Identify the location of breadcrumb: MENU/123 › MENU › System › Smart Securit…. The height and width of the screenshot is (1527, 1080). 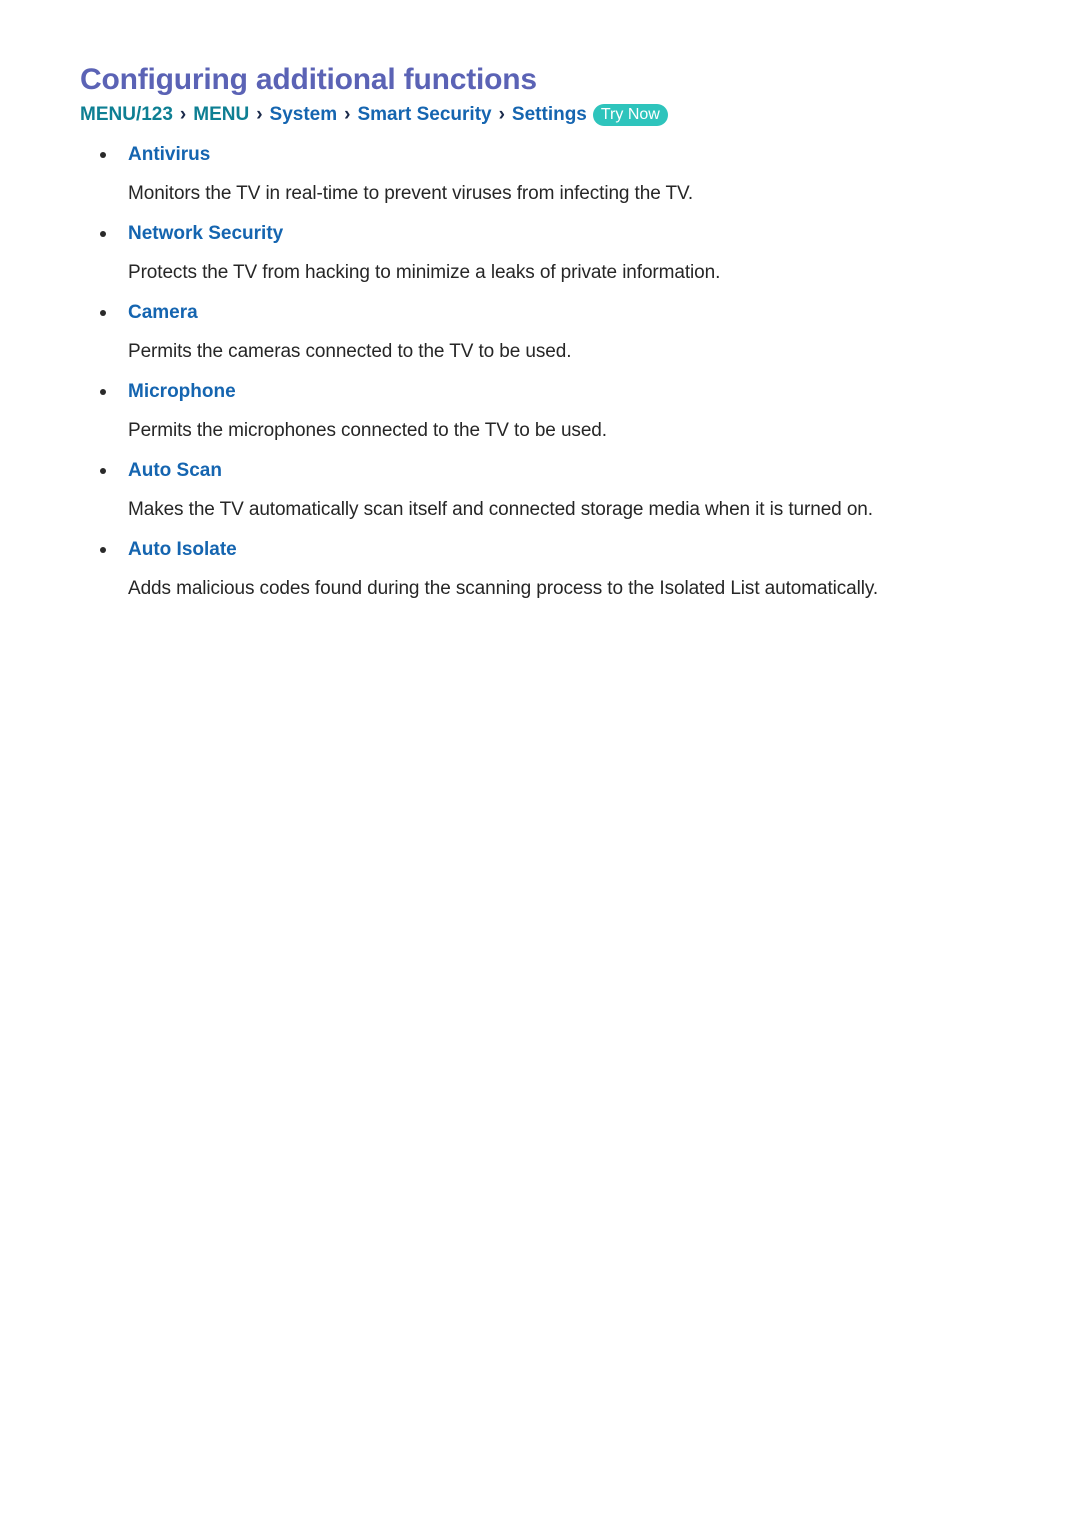
(540, 115).